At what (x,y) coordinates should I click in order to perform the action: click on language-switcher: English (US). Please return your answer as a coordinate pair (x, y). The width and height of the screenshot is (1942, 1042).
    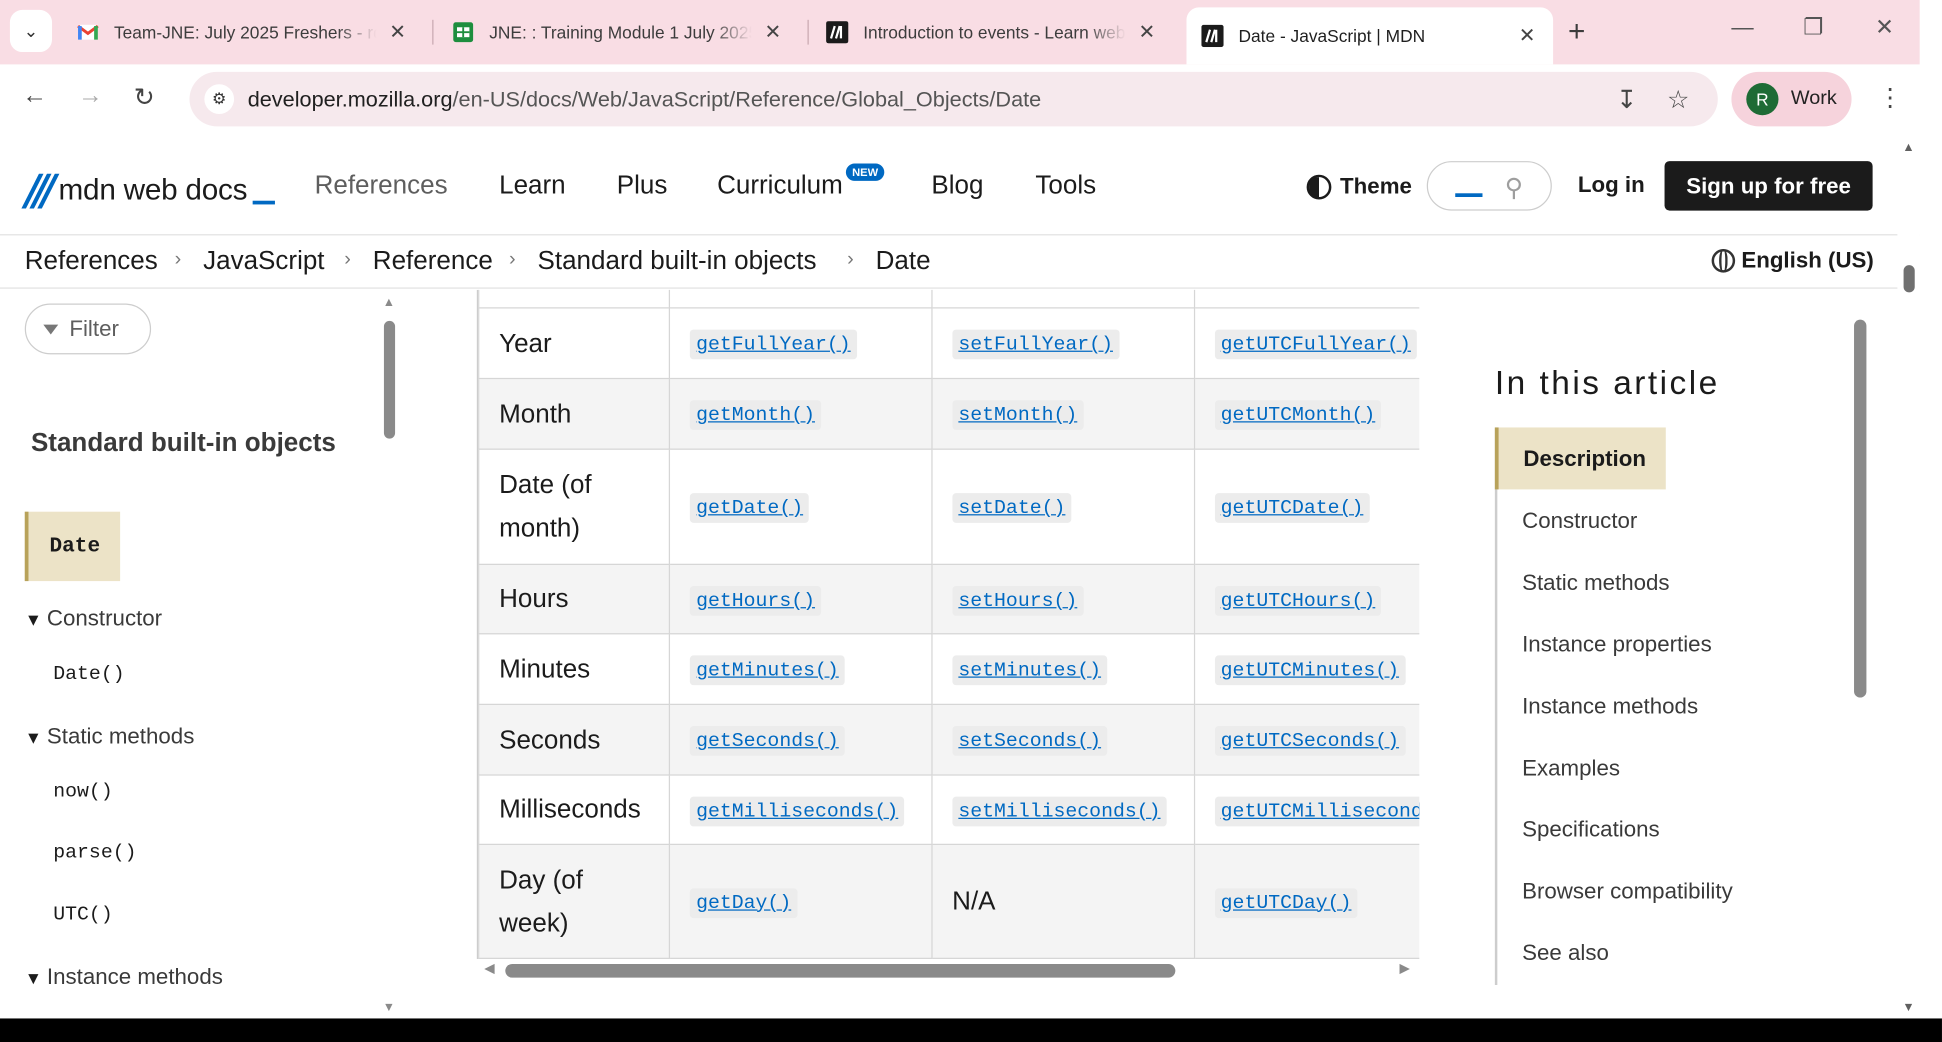
    Looking at the image, I should click on (1792, 261).